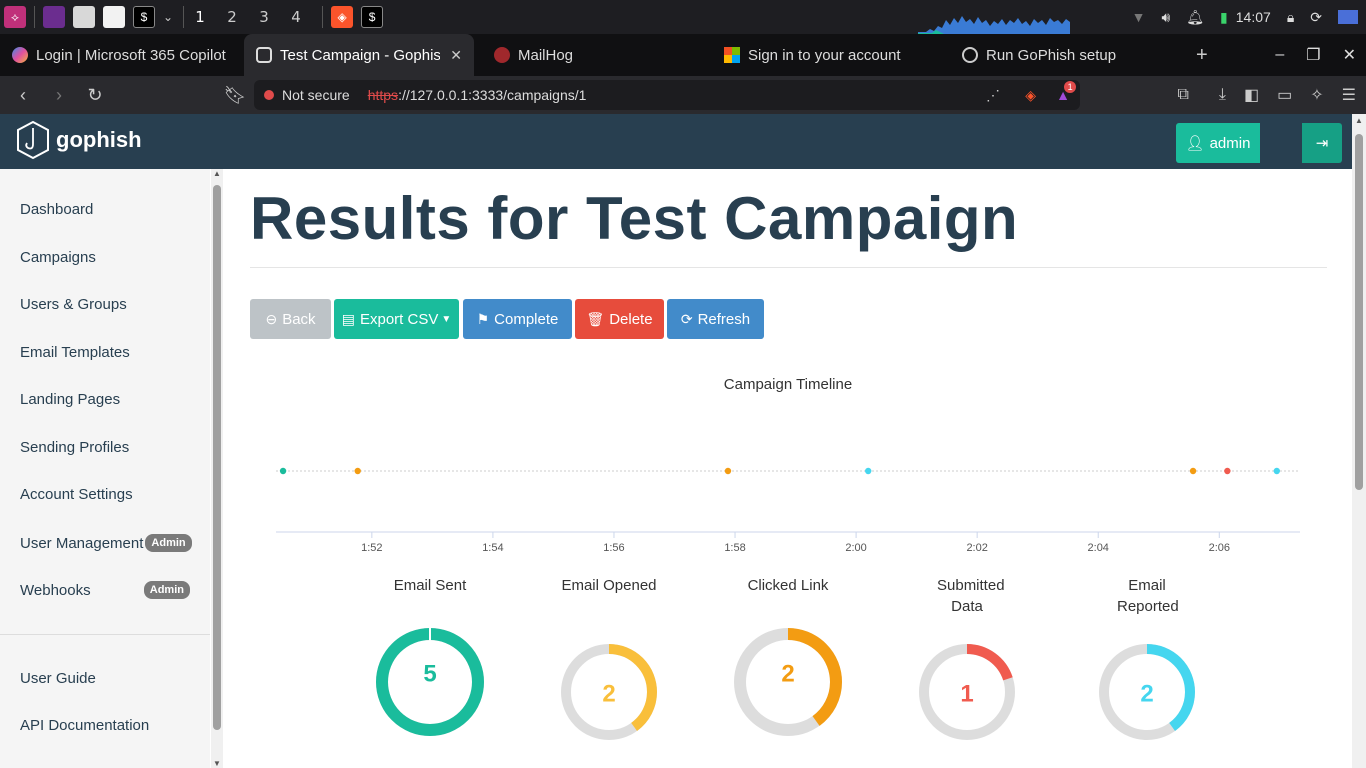 The width and height of the screenshot is (1366, 768). Describe the element at coordinates (84, 725) in the screenshot. I see `sidebar-item-api-documentation: API Documentation` at that location.